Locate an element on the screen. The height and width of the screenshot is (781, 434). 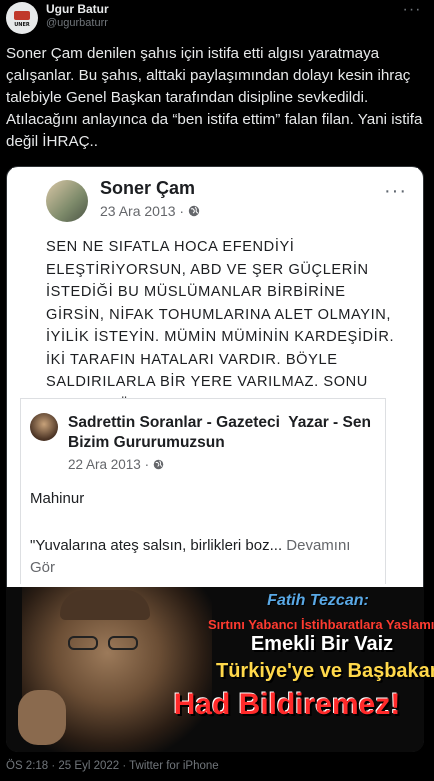
facebook-post-author: Soner Çam is located at coordinates (148, 188).